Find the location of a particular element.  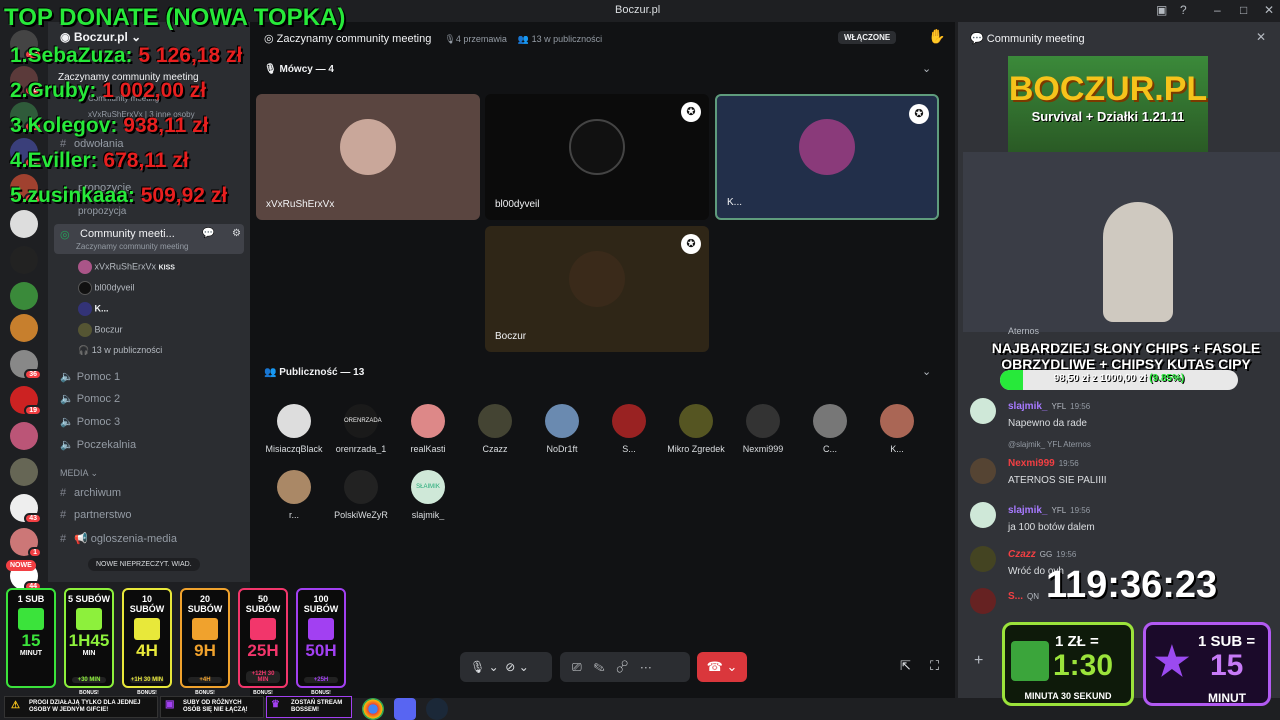

donor-row: 3.Kolegov: 938,11 zł is located at coordinates (109, 125).